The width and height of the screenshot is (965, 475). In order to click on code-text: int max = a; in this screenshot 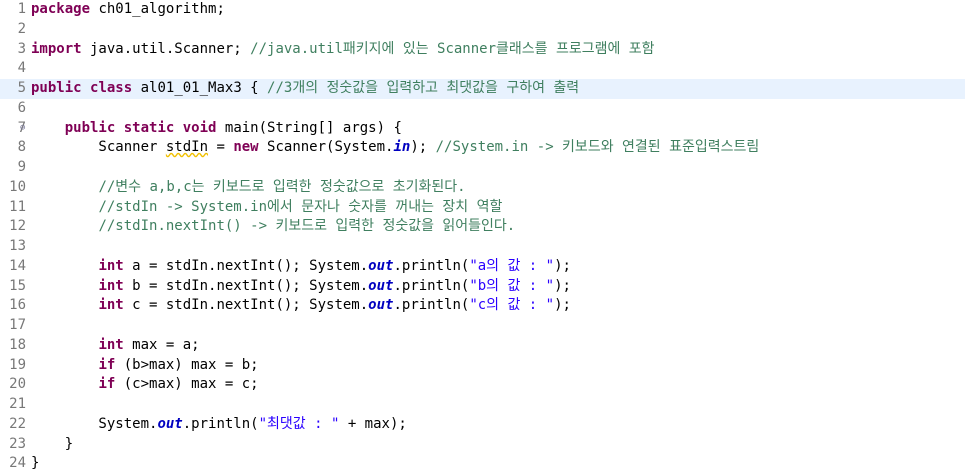, I will do `click(115, 346)`.